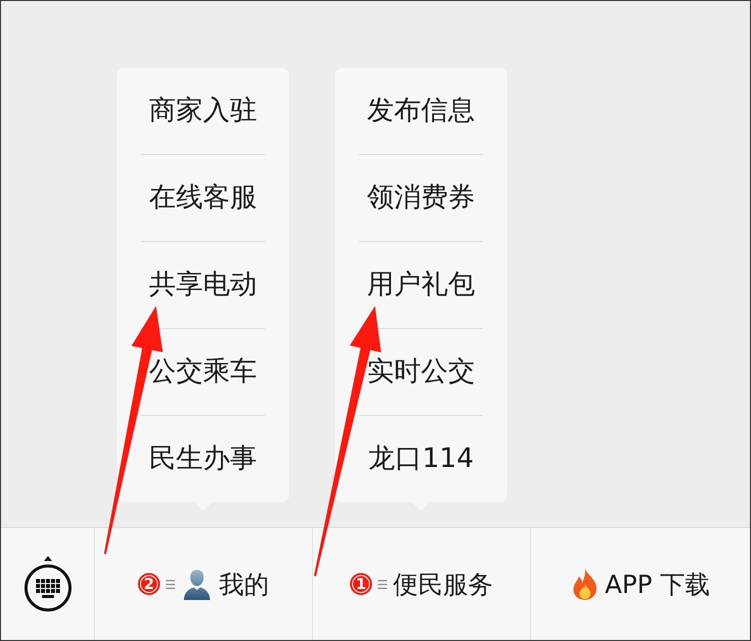 This screenshot has width=751, height=641. I want to click on menu-item: 共享电动, so click(203, 285).